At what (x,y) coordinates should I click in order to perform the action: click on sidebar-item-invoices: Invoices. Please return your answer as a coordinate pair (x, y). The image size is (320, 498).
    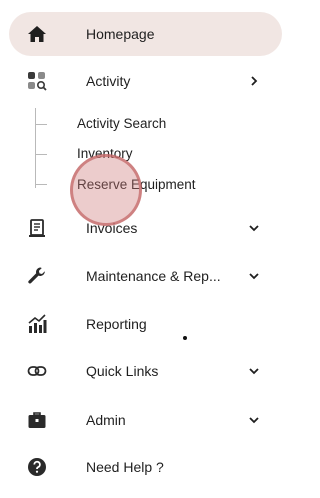
    Looking at the image, I should click on (145, 228).